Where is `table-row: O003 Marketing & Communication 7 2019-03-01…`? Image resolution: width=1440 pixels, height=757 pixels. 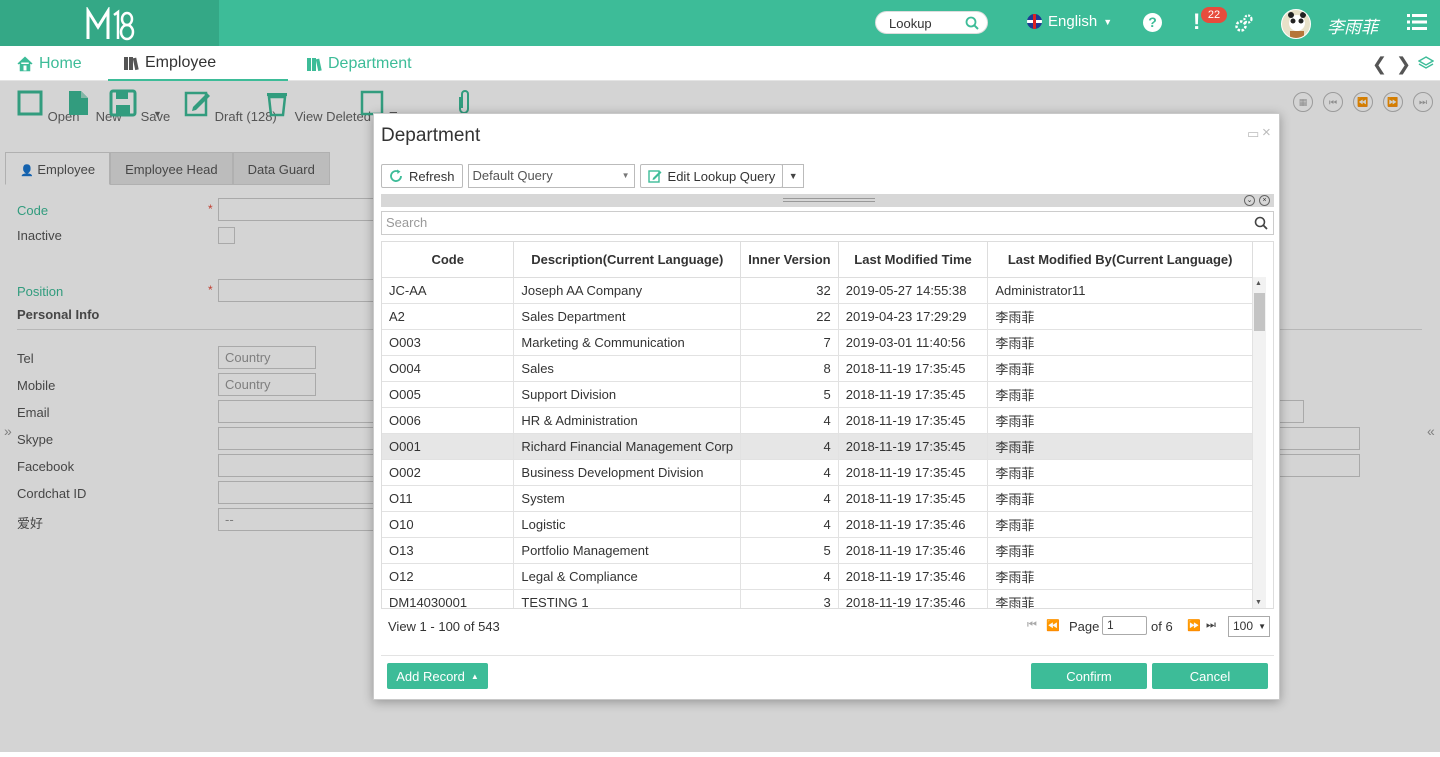
table-row: O003 Marketing & Communication 7 2019-03-01… is located at coordinates (817, 342).